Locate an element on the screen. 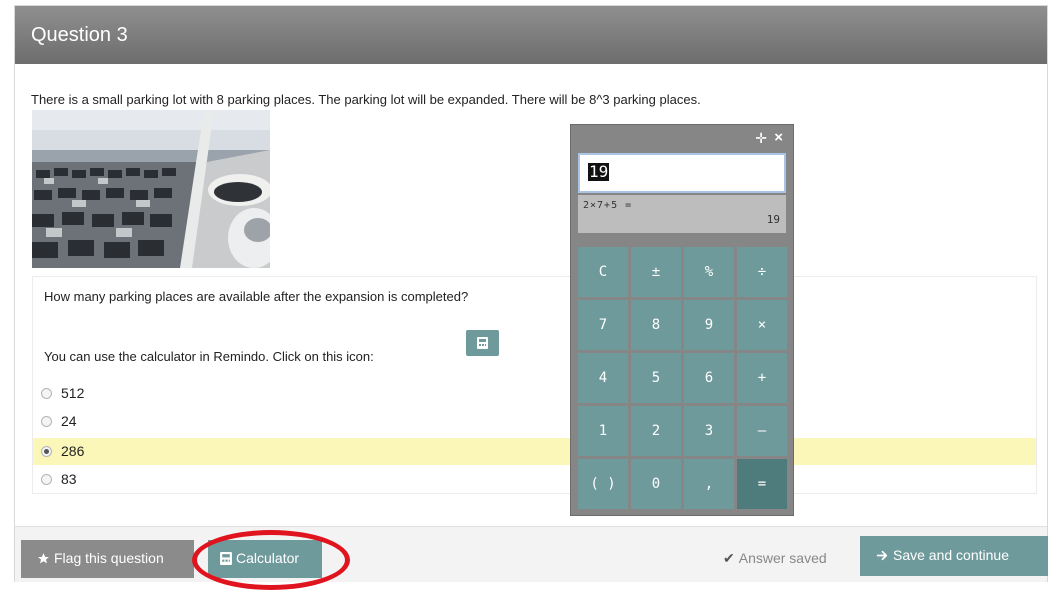  calc-key-6: 6 is located at coordinates (709, 378).